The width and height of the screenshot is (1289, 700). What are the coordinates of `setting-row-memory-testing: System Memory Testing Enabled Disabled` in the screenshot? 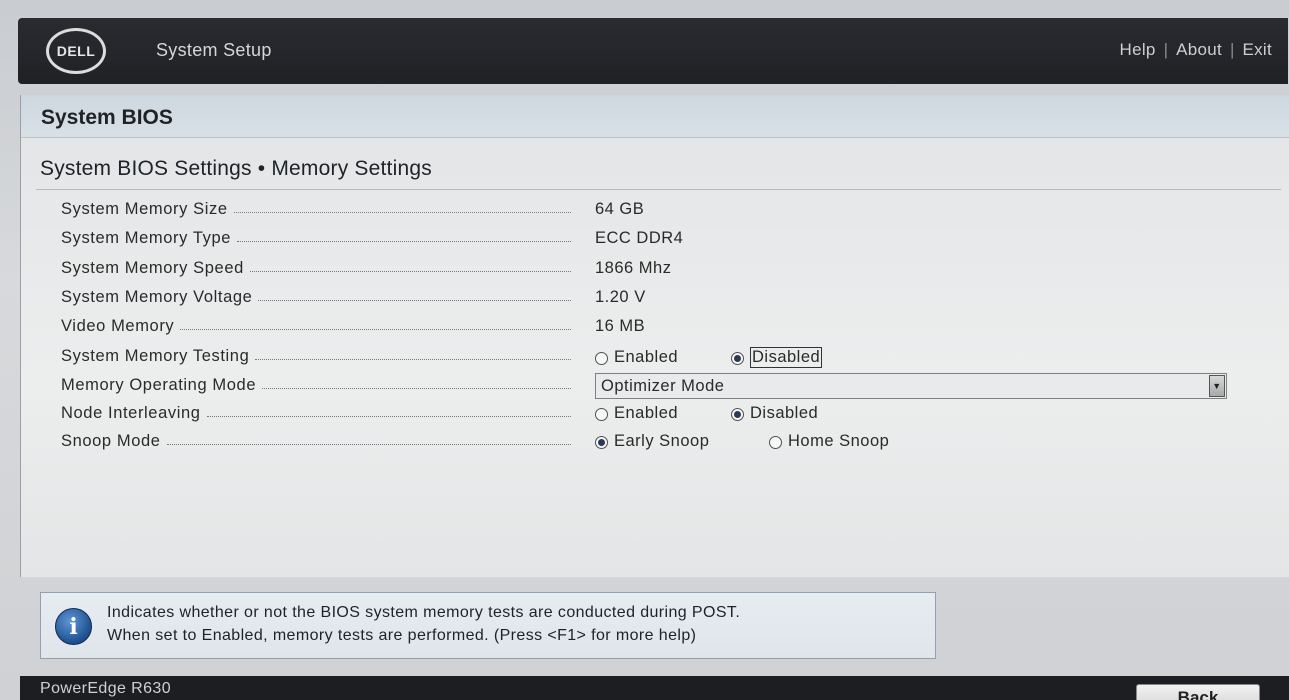 It's located at (661, 359).